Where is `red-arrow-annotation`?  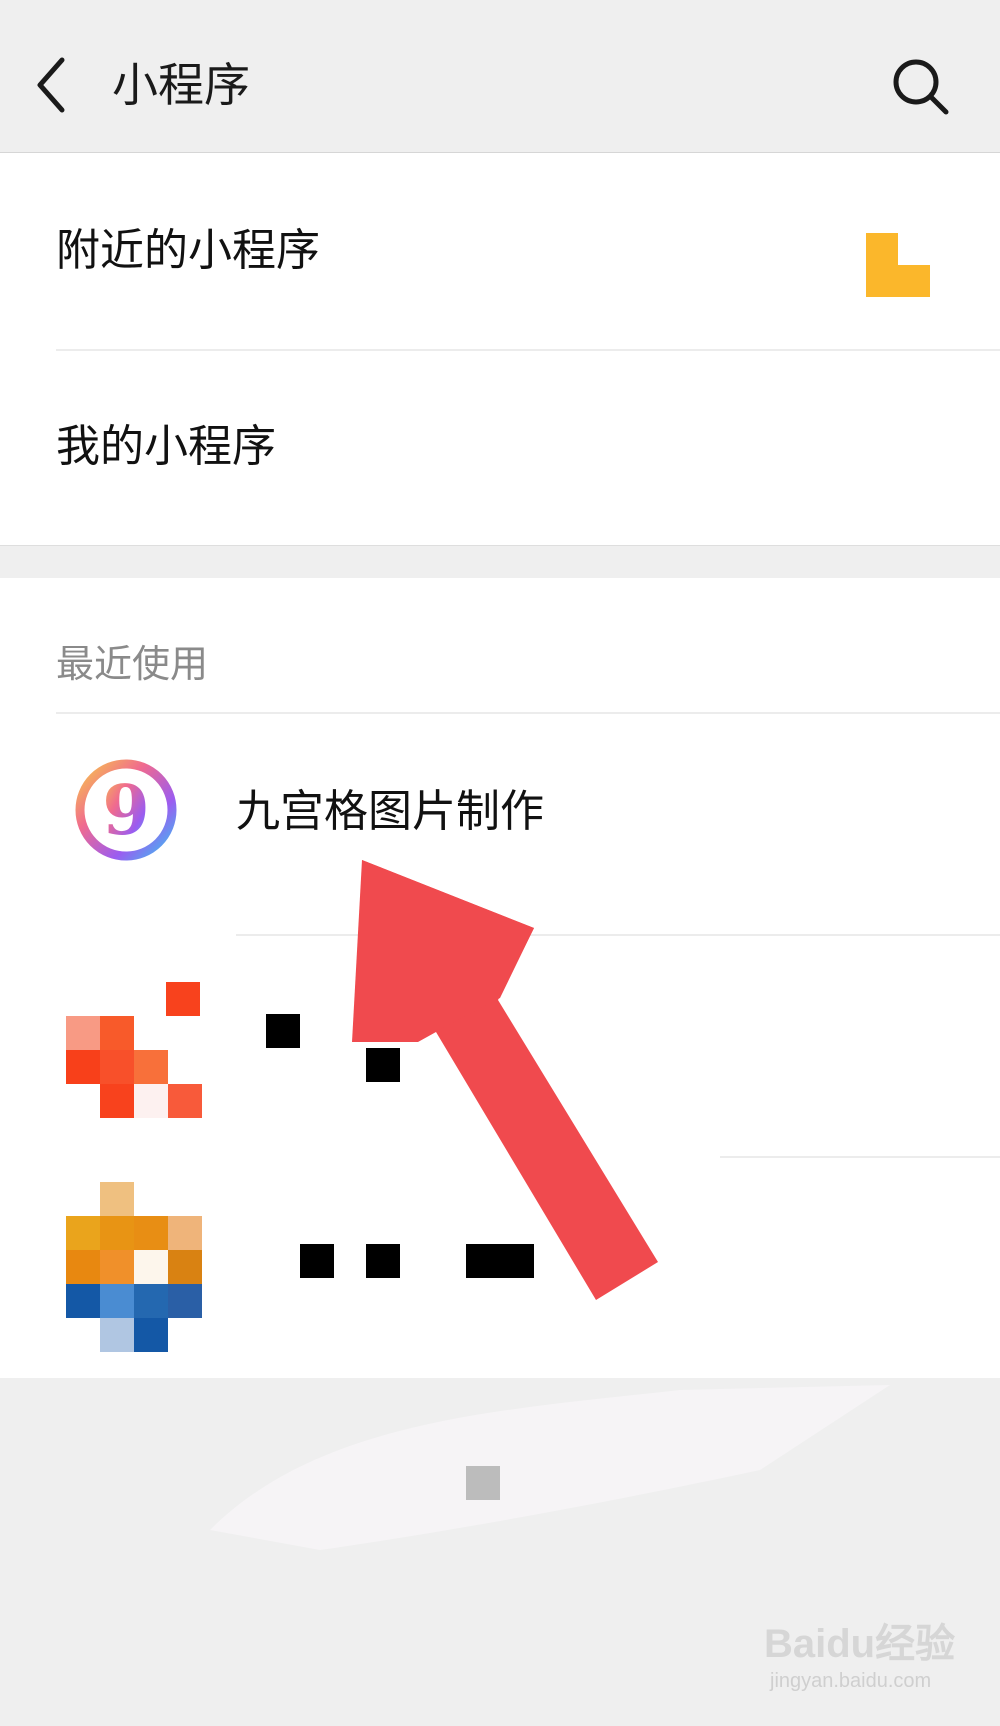 red-arrow-annotation is located at coordinates (505, 1080).